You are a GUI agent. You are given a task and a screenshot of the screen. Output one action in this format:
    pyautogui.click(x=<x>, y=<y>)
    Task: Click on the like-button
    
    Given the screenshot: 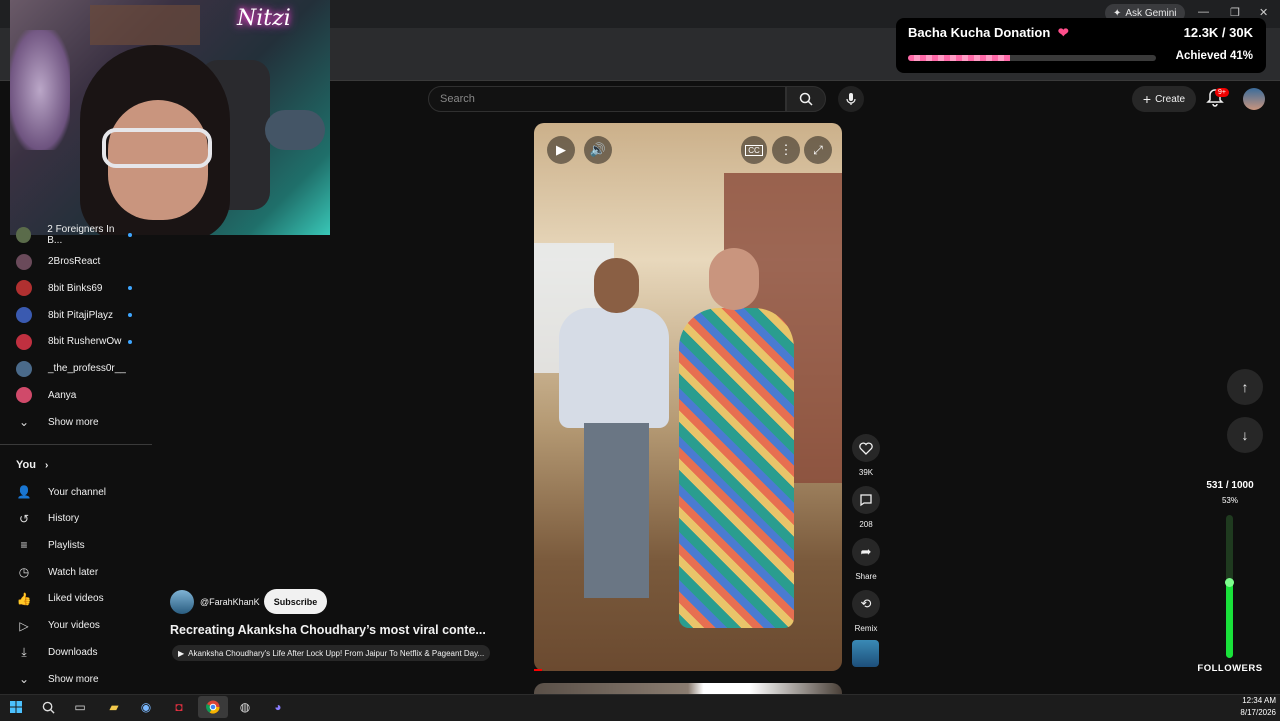 What is the action you would take?
    pyautogui.click(x=866, y=448)
    